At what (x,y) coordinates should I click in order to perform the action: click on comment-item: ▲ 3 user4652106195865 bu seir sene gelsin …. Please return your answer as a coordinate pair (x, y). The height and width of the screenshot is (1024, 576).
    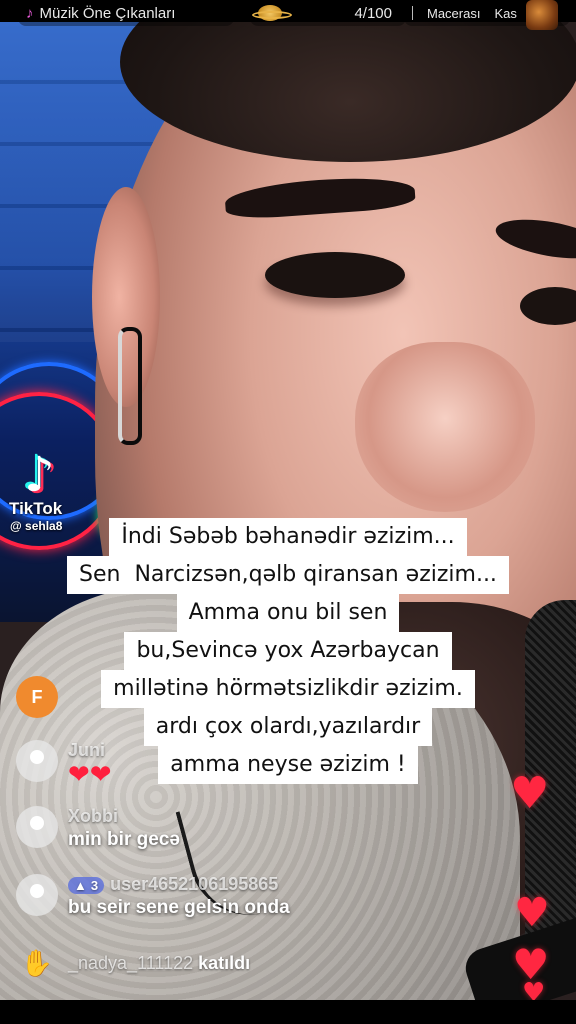
    Looking at the image, I should click on (153, 896).